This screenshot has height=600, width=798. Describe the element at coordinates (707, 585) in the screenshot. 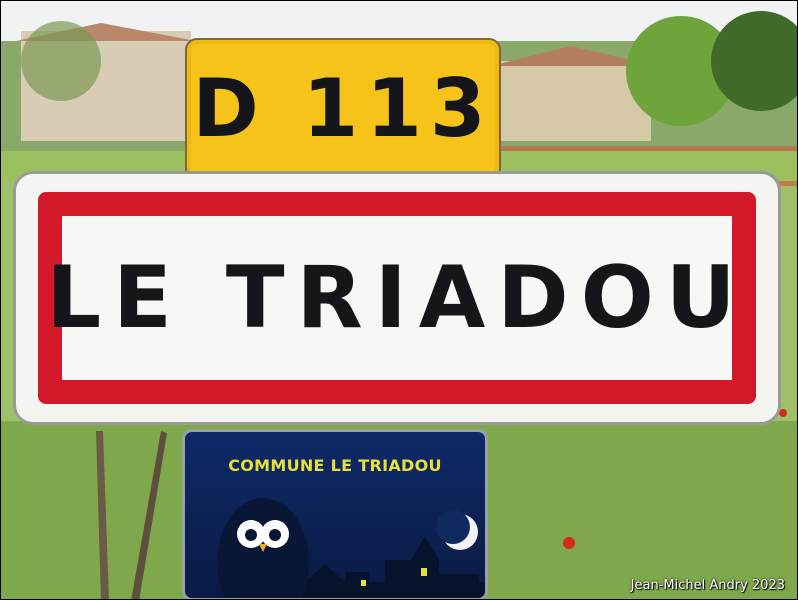

I see `photographer-credit: Jean-Michel Andry 2023` at that location.